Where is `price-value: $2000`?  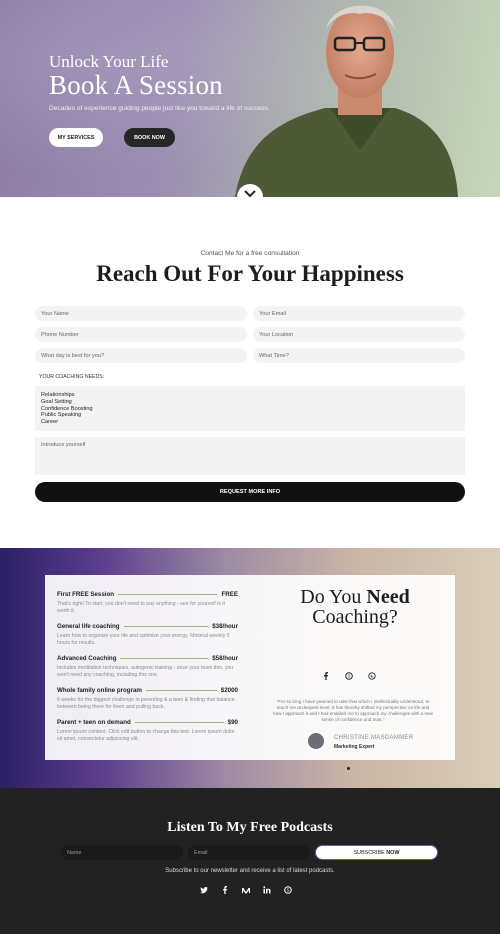 price-value: $2000 is located at coordinates (229, 690).